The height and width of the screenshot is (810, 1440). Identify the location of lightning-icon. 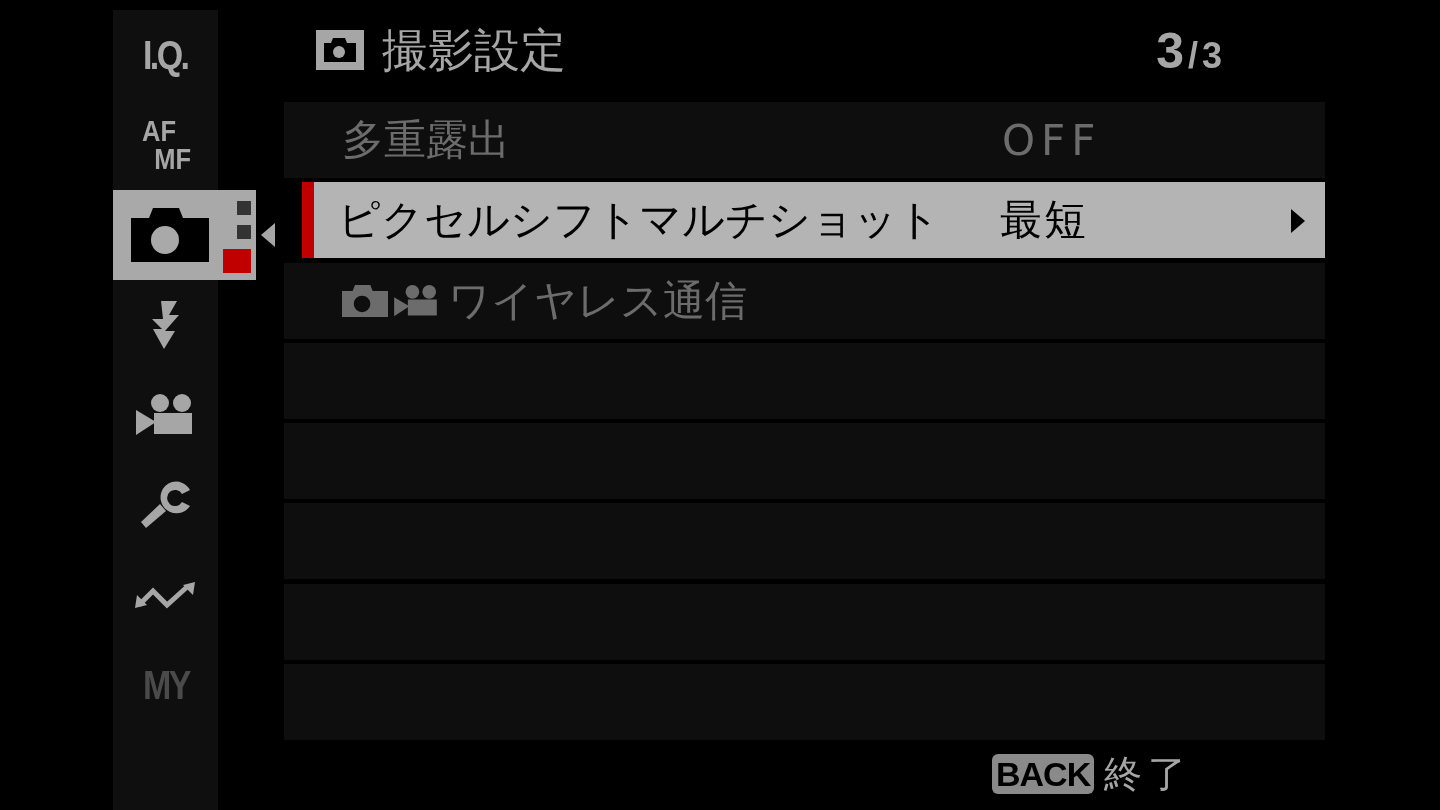
(165, 325).